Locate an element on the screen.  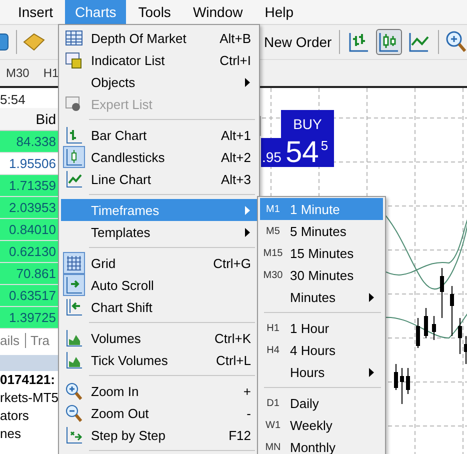
menu-item: H1 1 Hour is located at coordinates (321, 328).